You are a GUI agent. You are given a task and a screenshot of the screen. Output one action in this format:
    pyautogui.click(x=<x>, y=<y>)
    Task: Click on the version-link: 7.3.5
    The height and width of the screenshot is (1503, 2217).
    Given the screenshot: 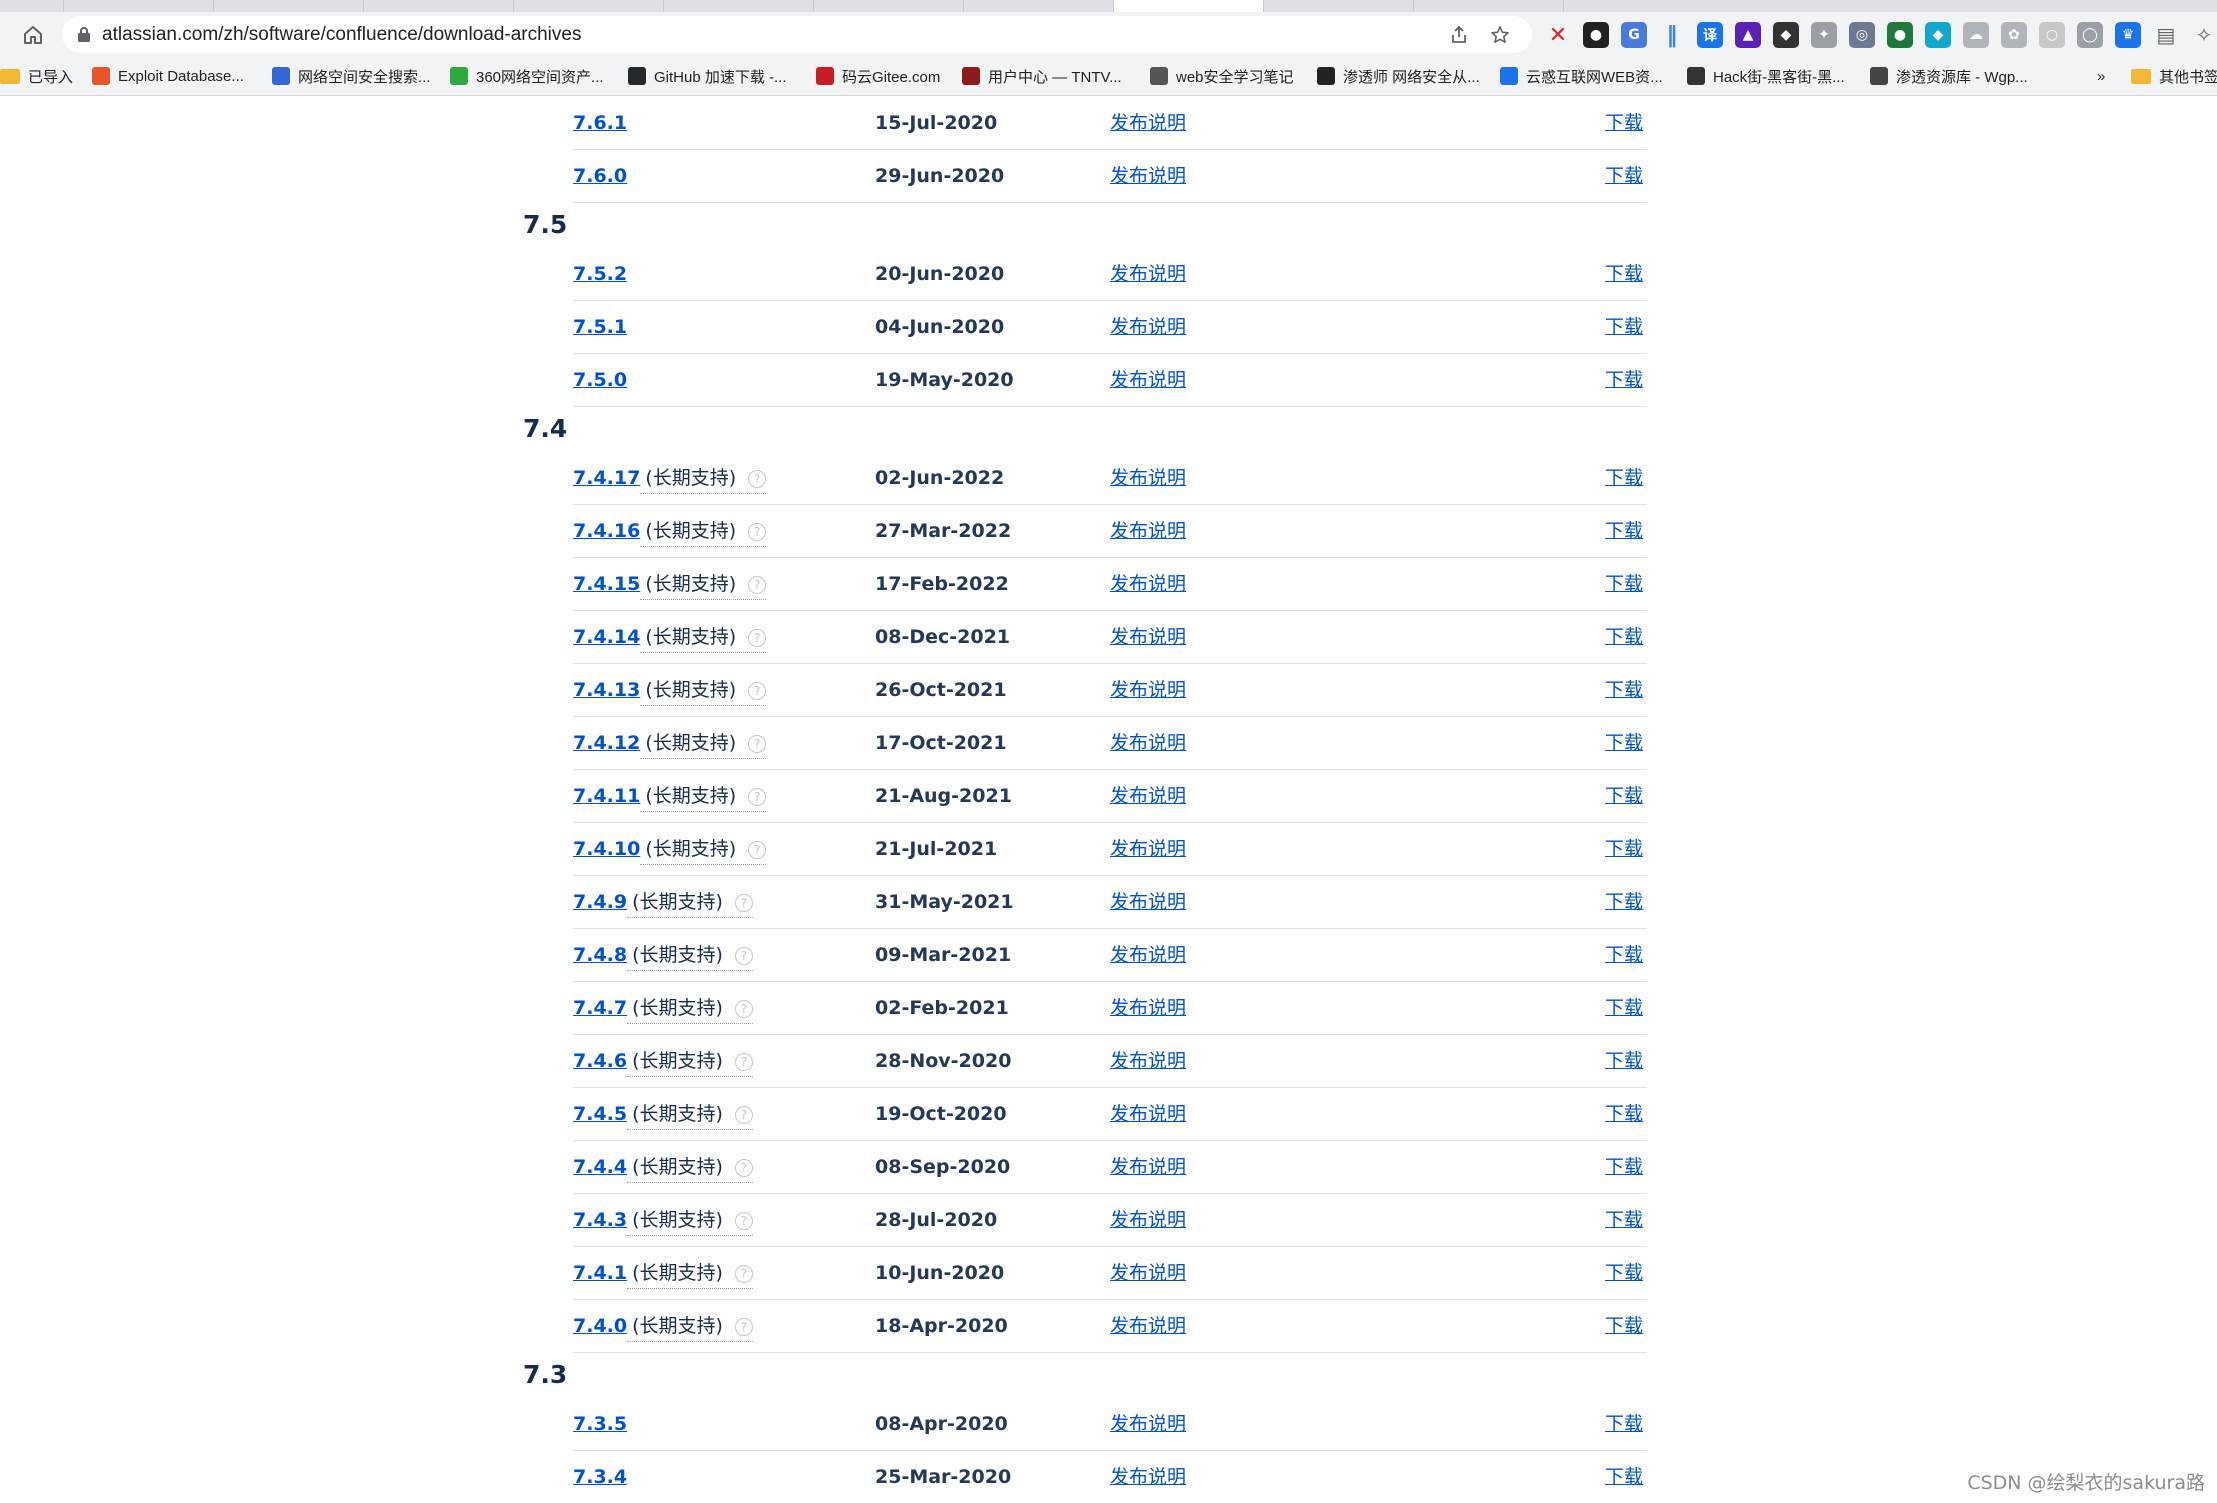 What is the action you would take?
    pyautogui.click(x=600, y=1424)
    